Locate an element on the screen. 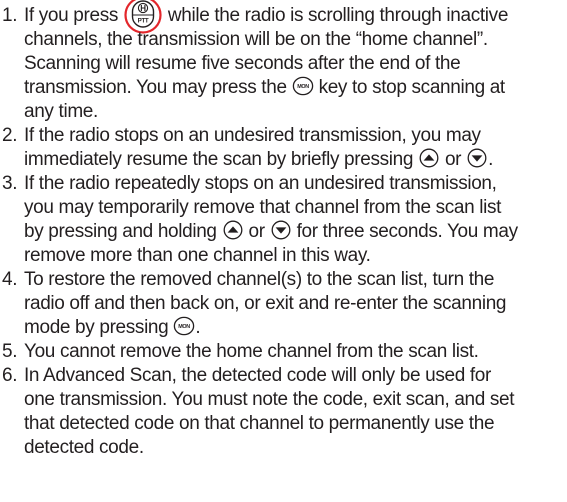  item-number: 1. is located at coordinates (10, 15).